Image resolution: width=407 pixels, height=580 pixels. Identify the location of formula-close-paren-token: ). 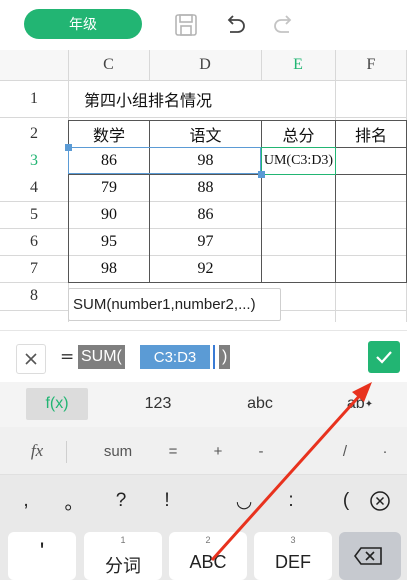
(225, 357).